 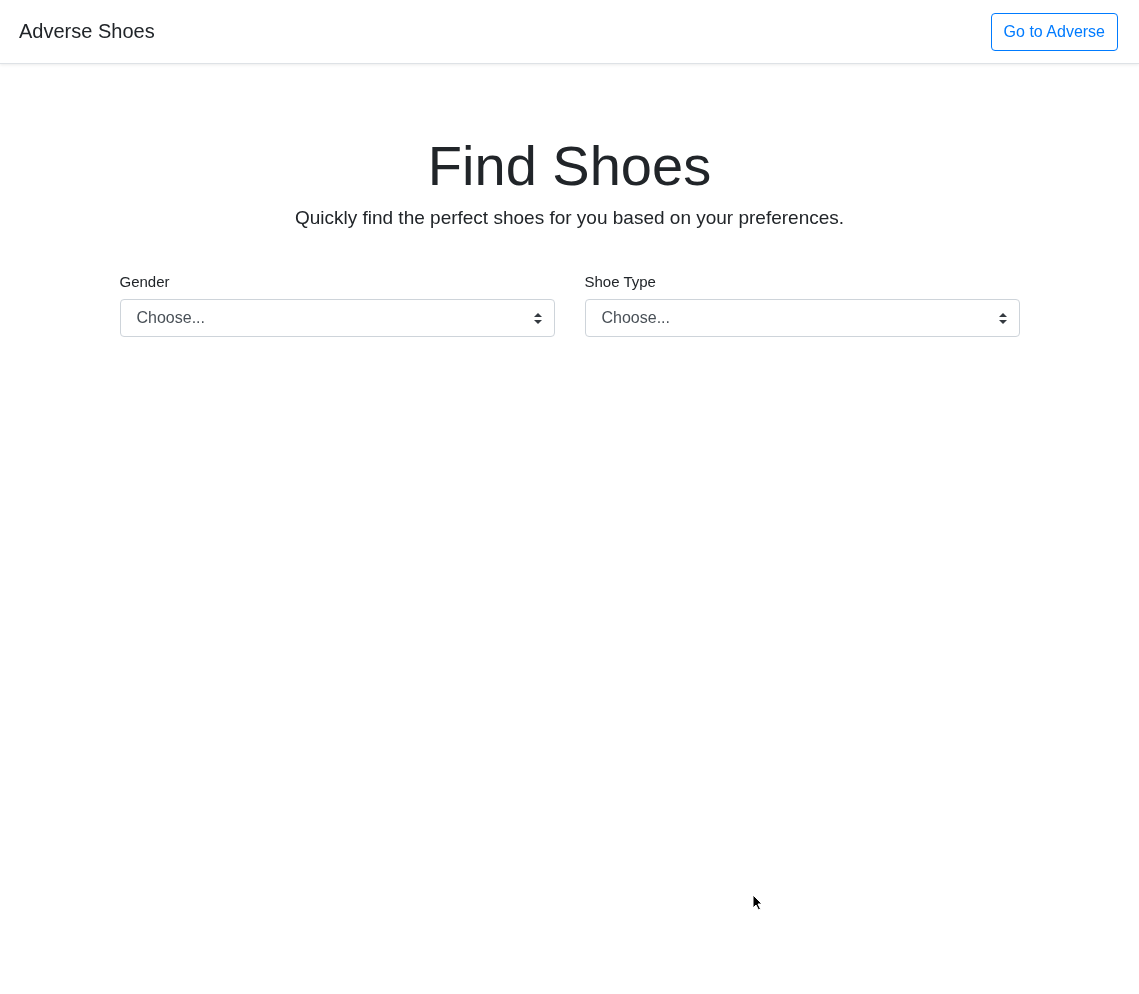 What do you see at coordinates (87, 31) in the screenshot?
I see `brand-name: Adverse Shoes` at bounding box center [87, 31].